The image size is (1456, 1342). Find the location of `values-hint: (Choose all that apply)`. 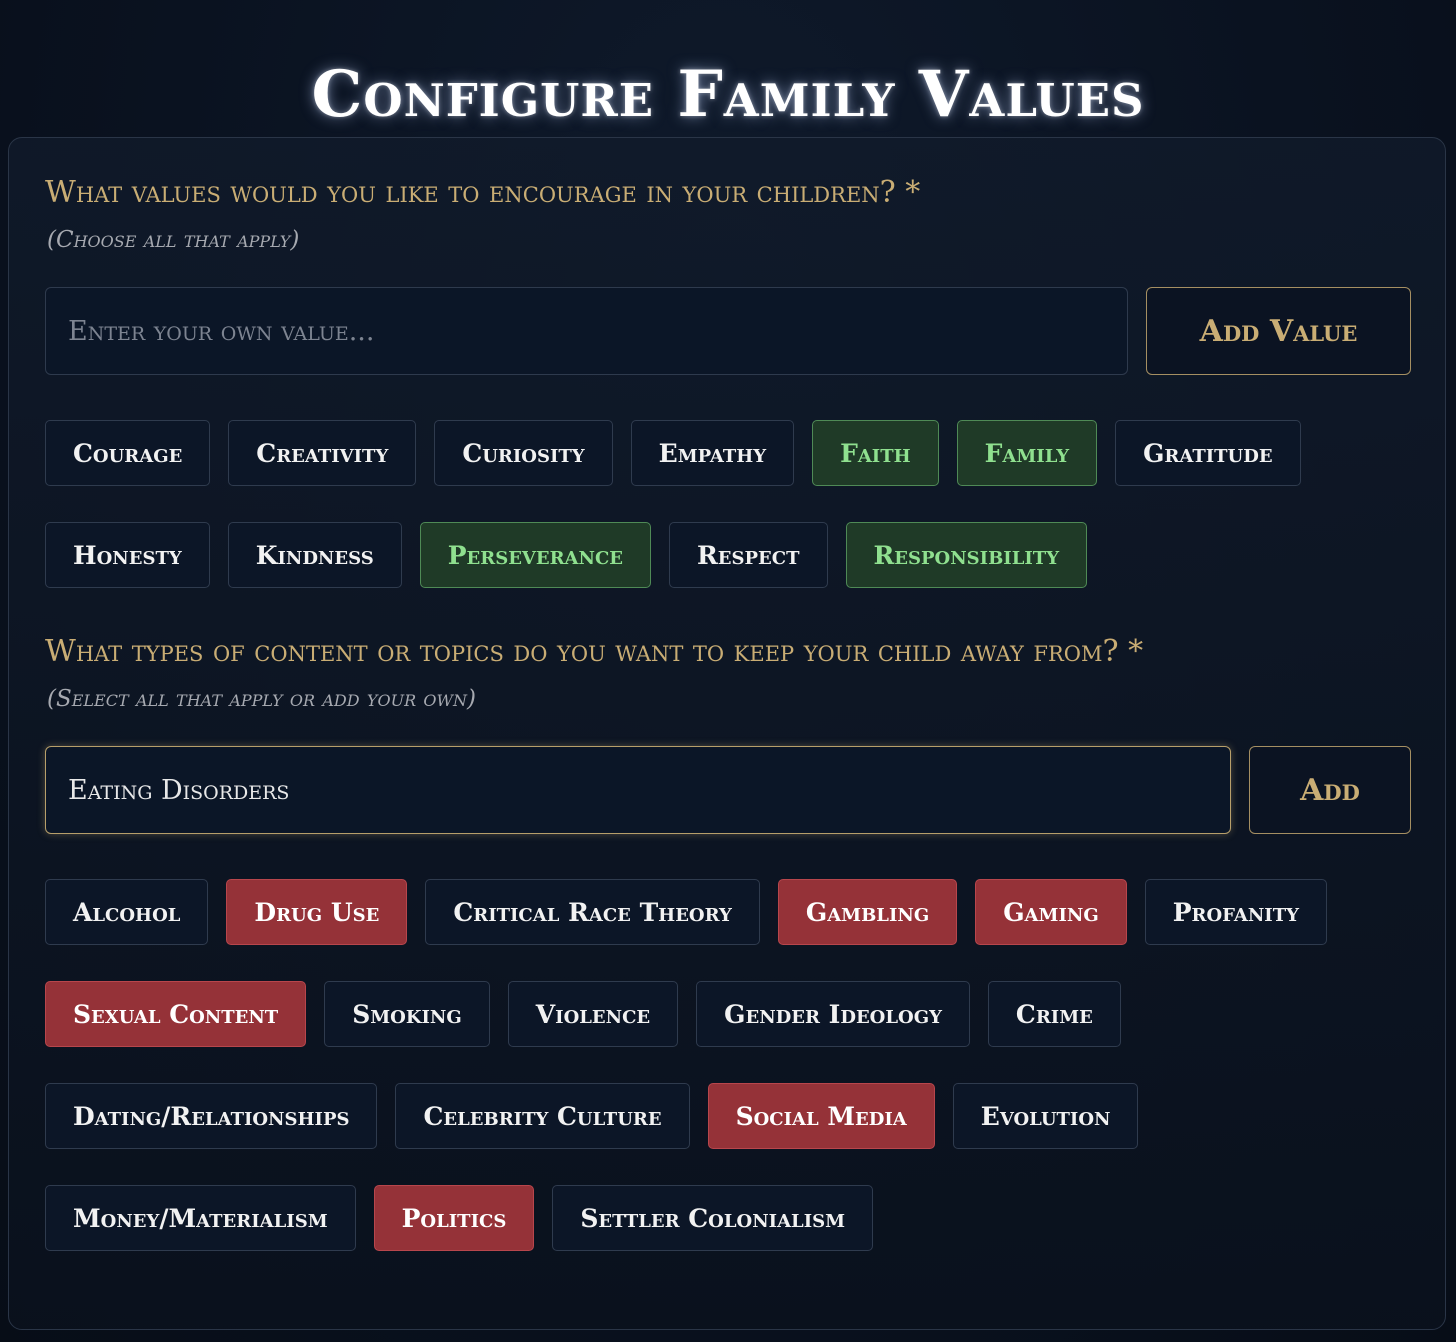

values-hint: (Choose all that apply) is located at coordinates (173, 240).